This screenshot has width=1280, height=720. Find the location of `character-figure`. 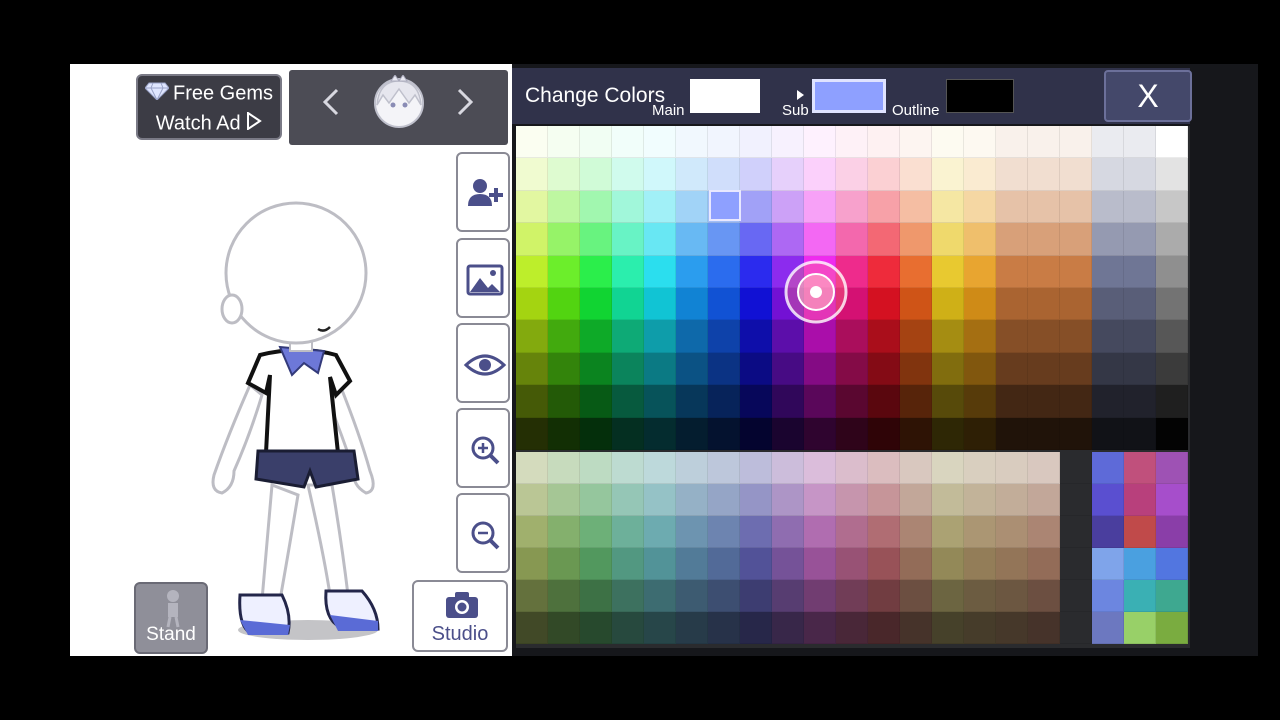

character-figure is located at coordinates (300, 420).